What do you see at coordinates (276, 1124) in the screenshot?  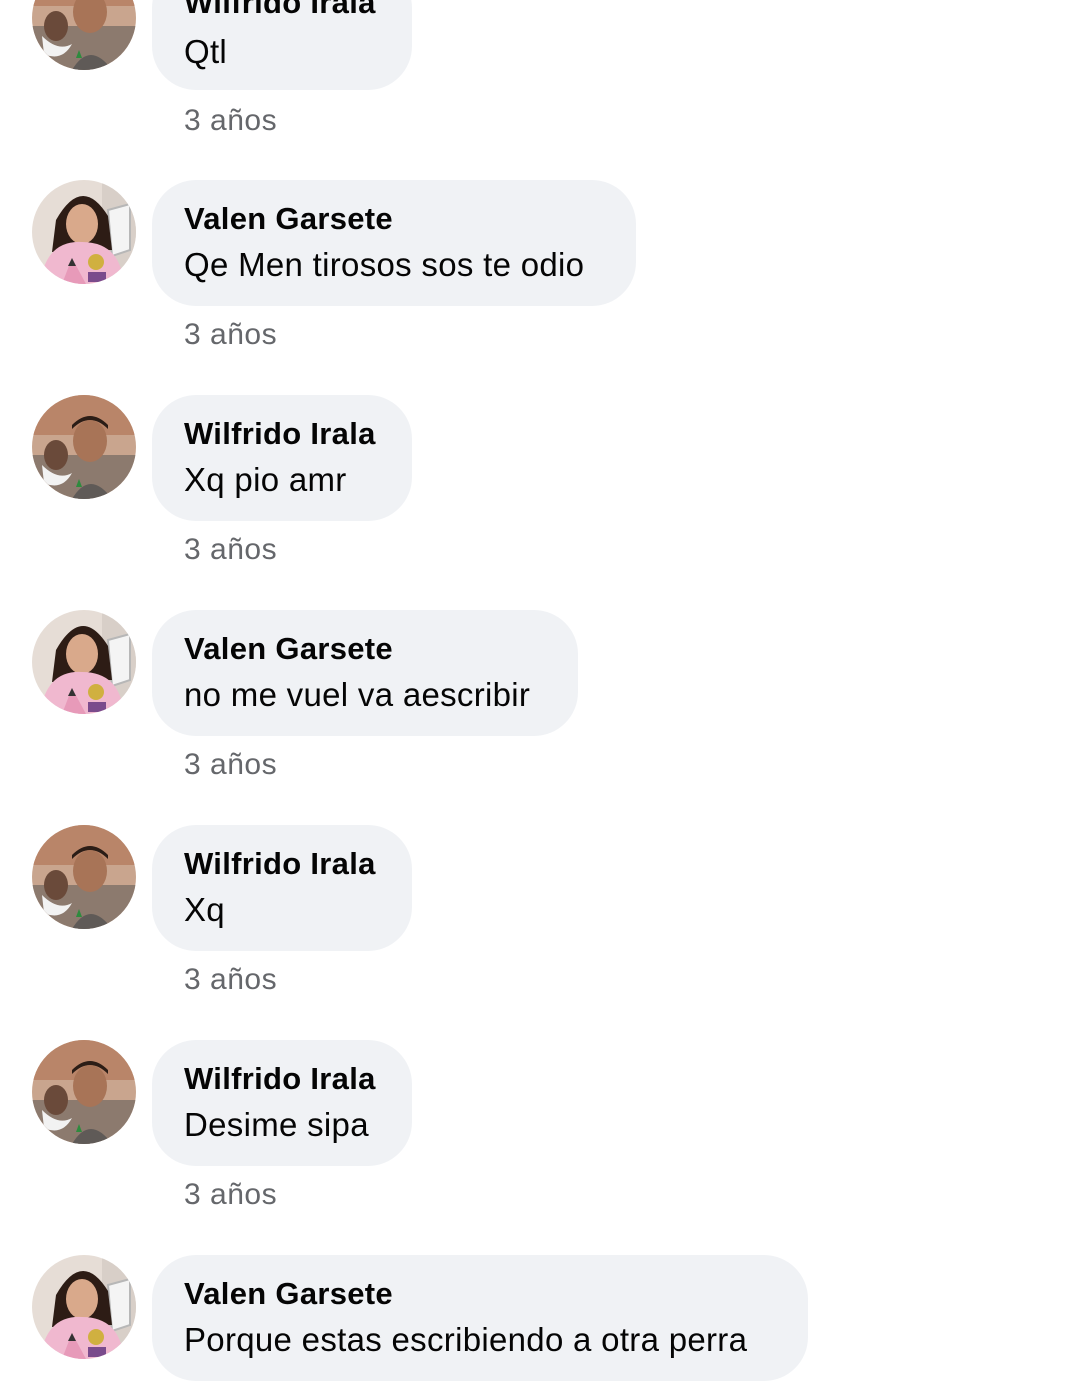 I see `comment-text: Desime sipa` at bounding box center [276, 1124].